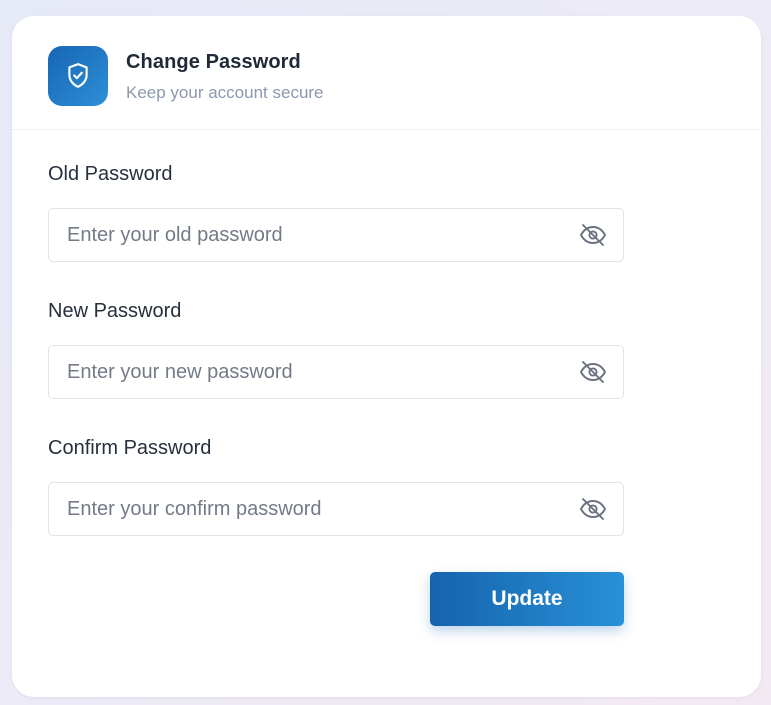 This screenshot has width=771, height=705. Describe the element at coordinates (309, 372) in the screenshot. I see `new-password-input` at that location.